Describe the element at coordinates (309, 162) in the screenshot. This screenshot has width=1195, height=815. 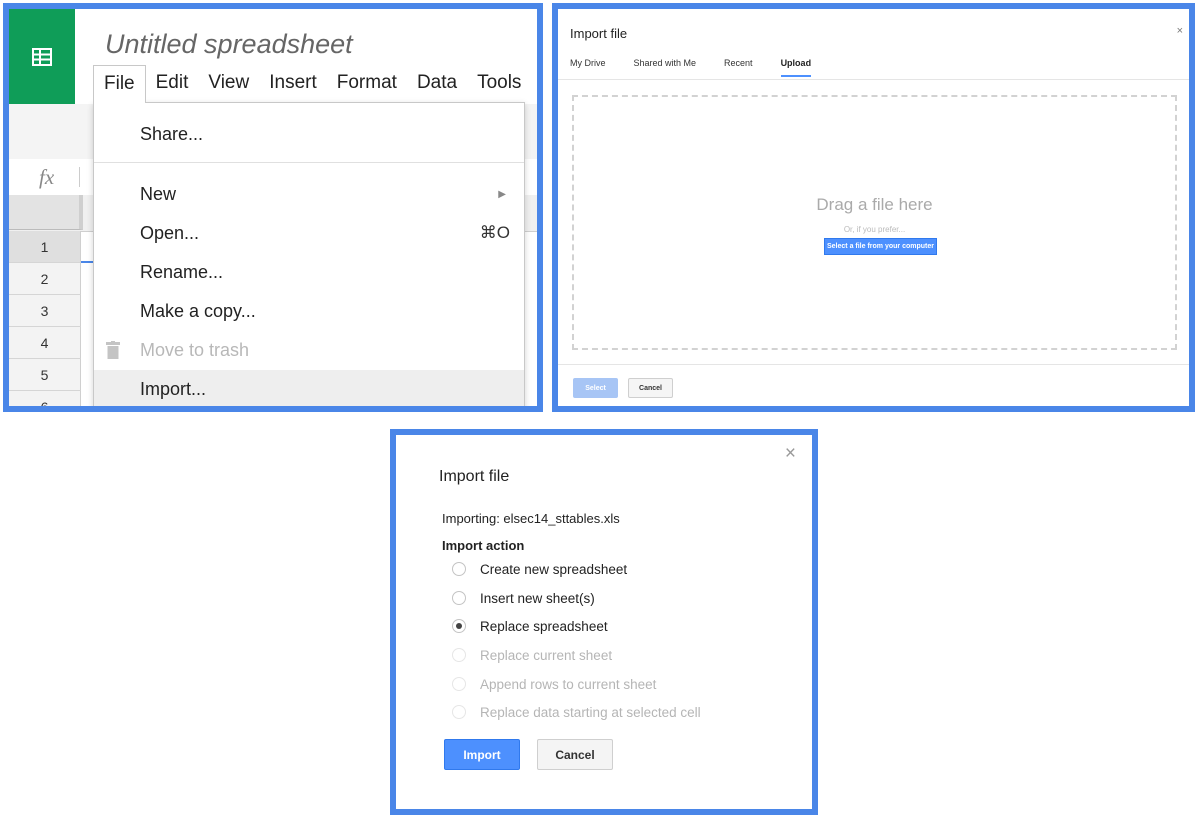
I see `menu-separator` at that location.